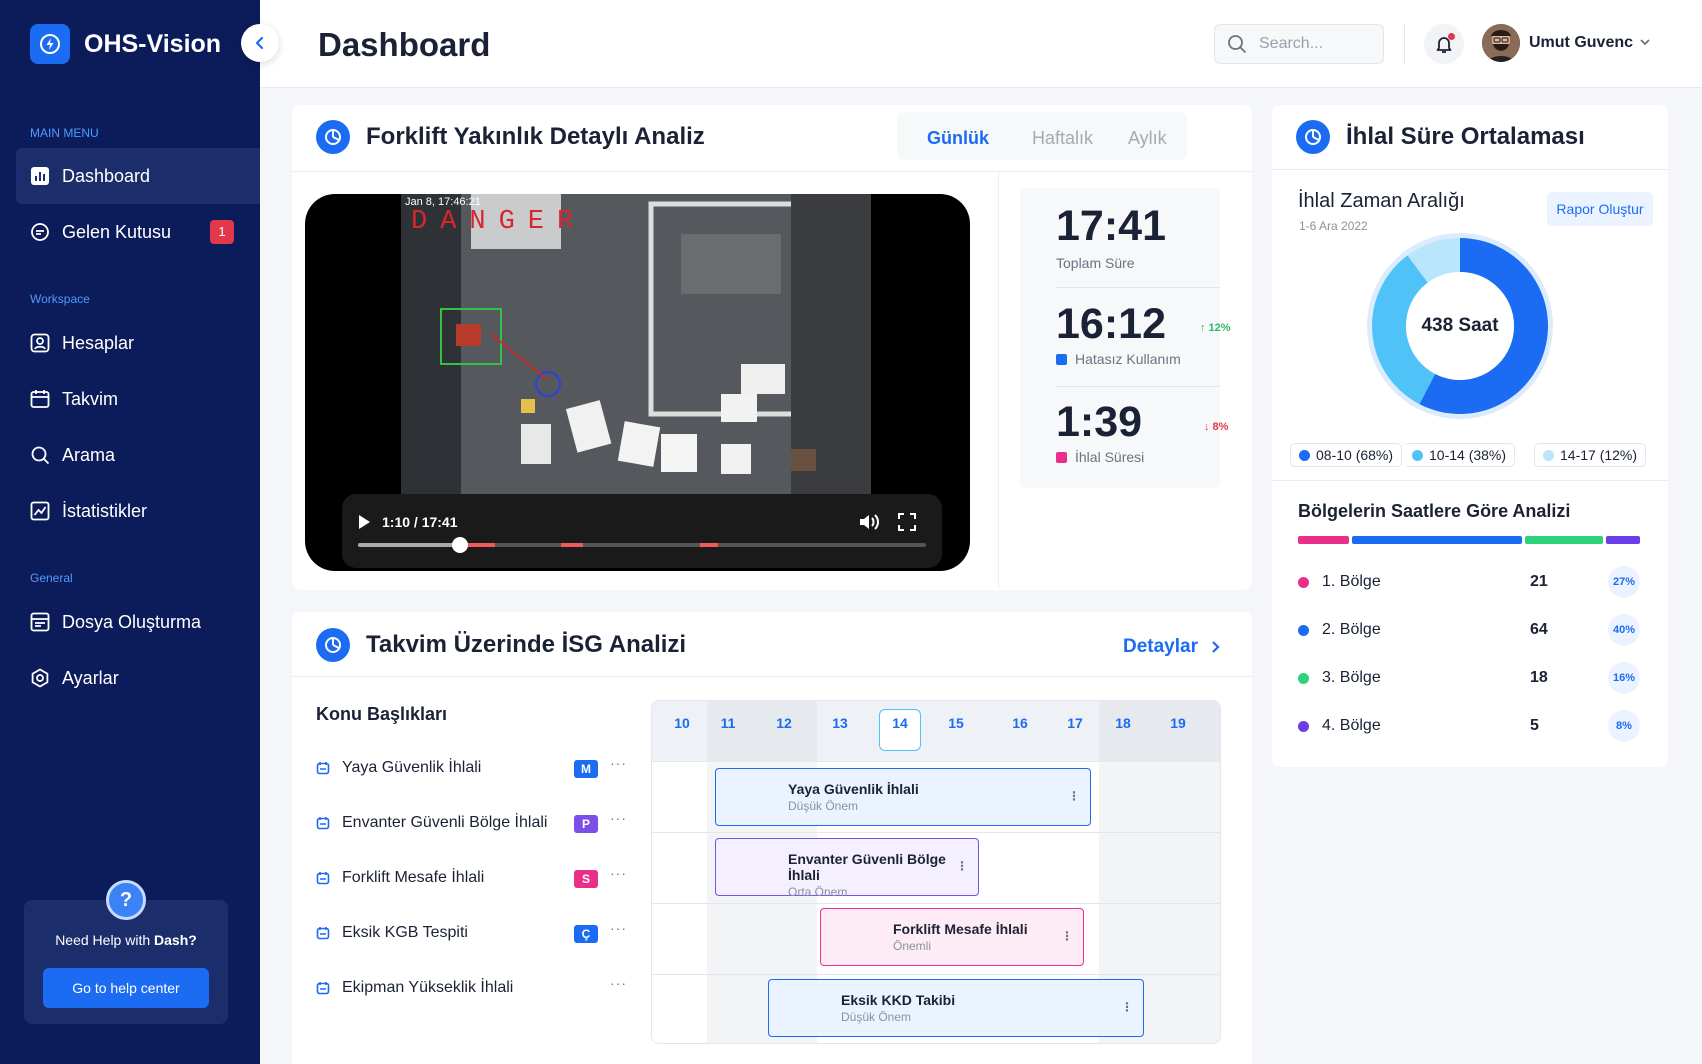  What do you see at coordinates (364, 522) in the screenshot?
I see `play-icon` at bounding box center [364, 522].